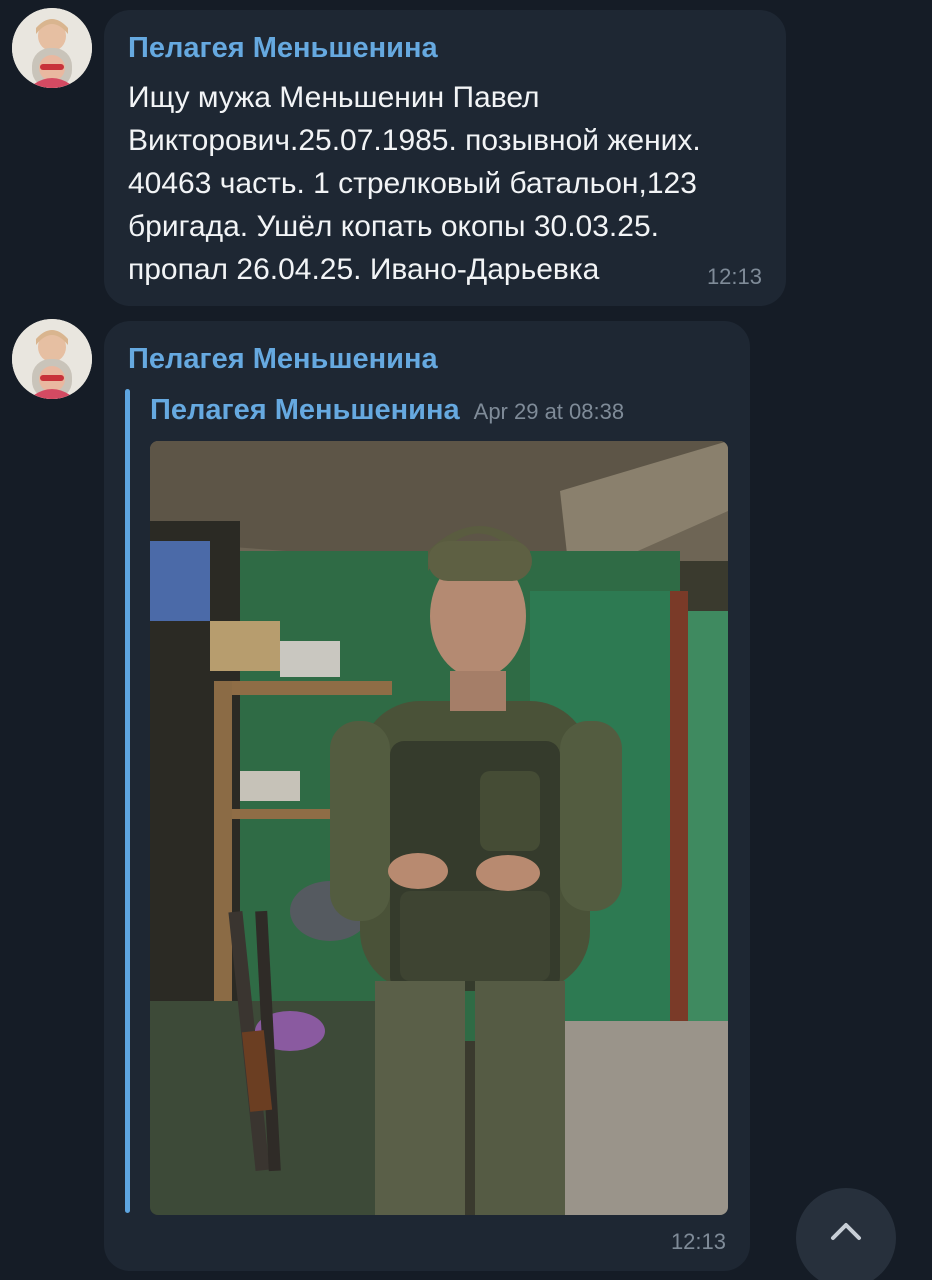  I want to click on message-line: пропал 26.04.25. Ивано-Дарьевка, so click(364, 269).